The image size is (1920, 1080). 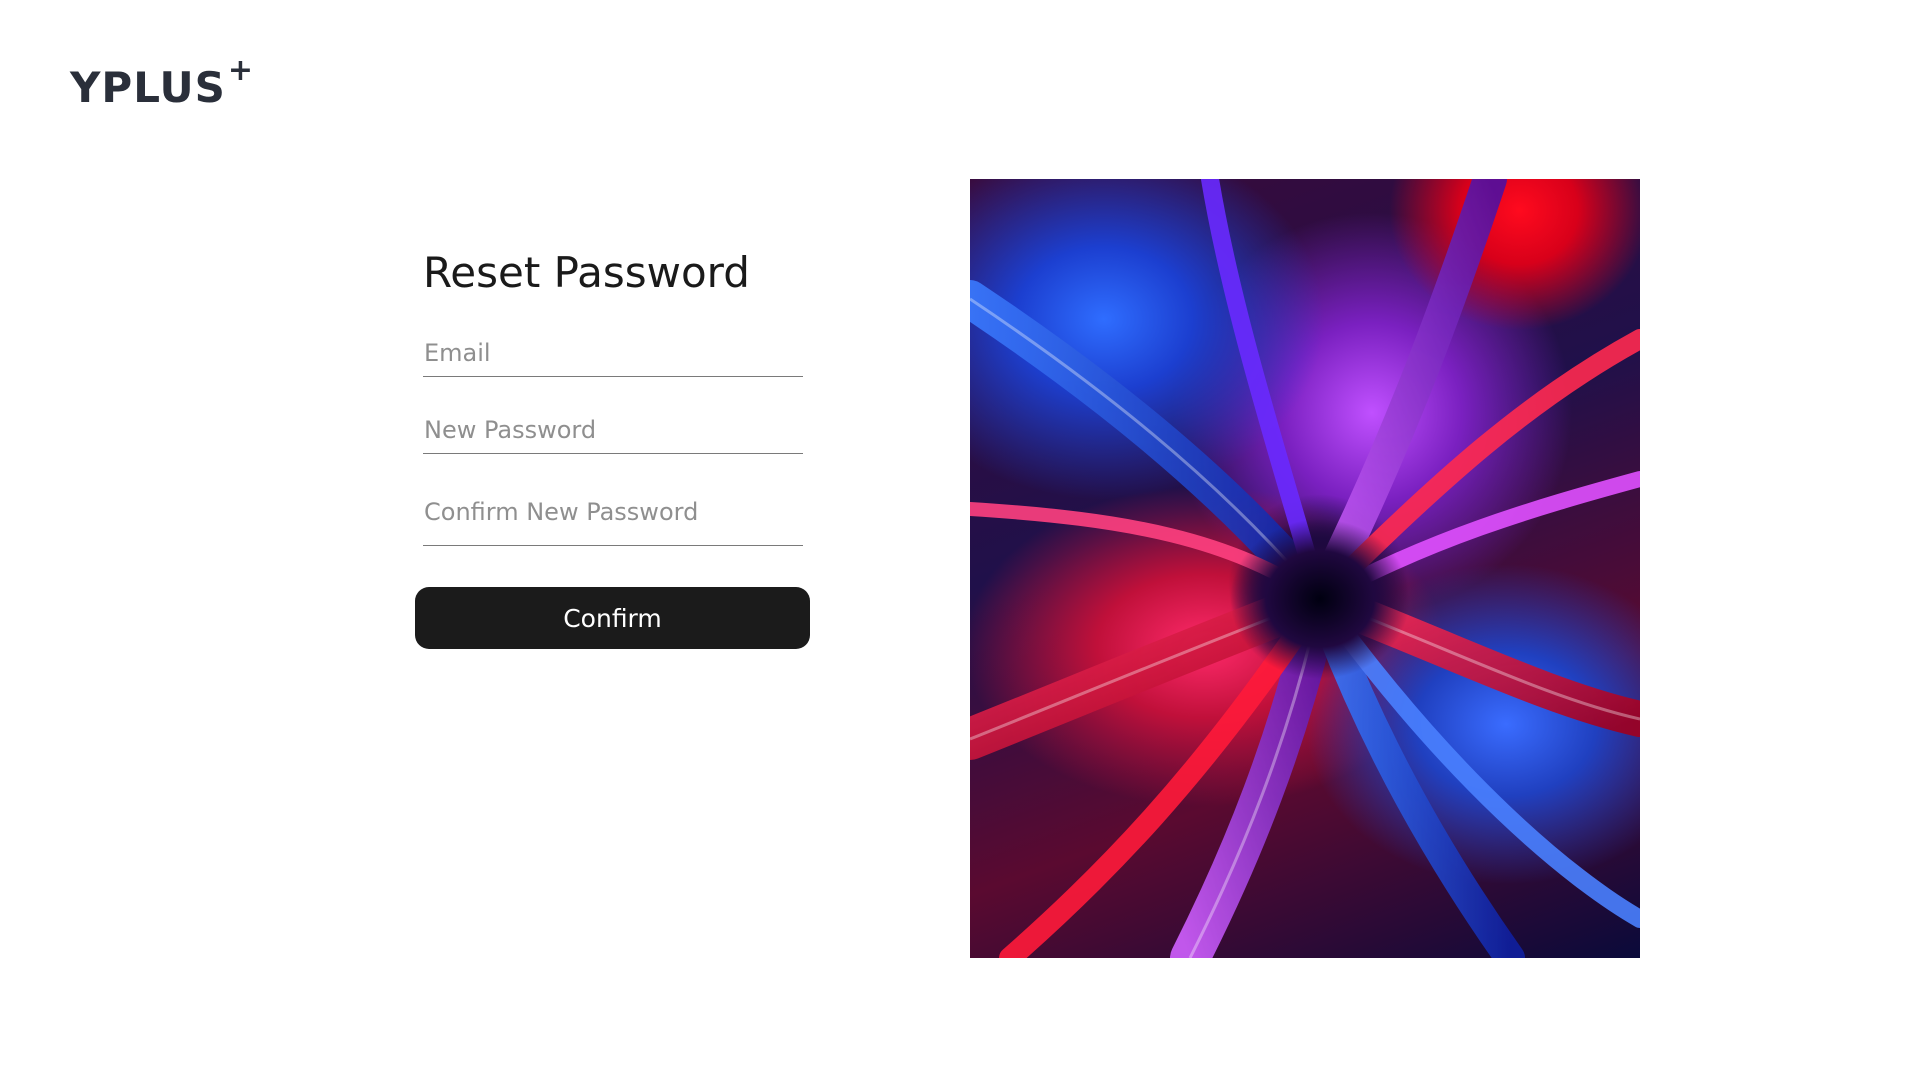 I want to click on email-field-container, so click(x=613, y=358).